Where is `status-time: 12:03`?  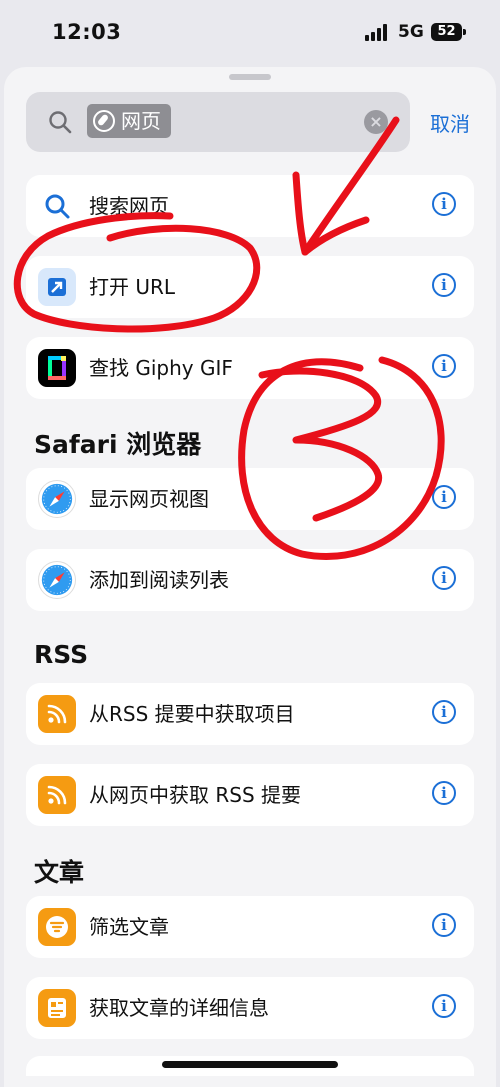
status-time: 12:03 is located at coordinates (87, 32).